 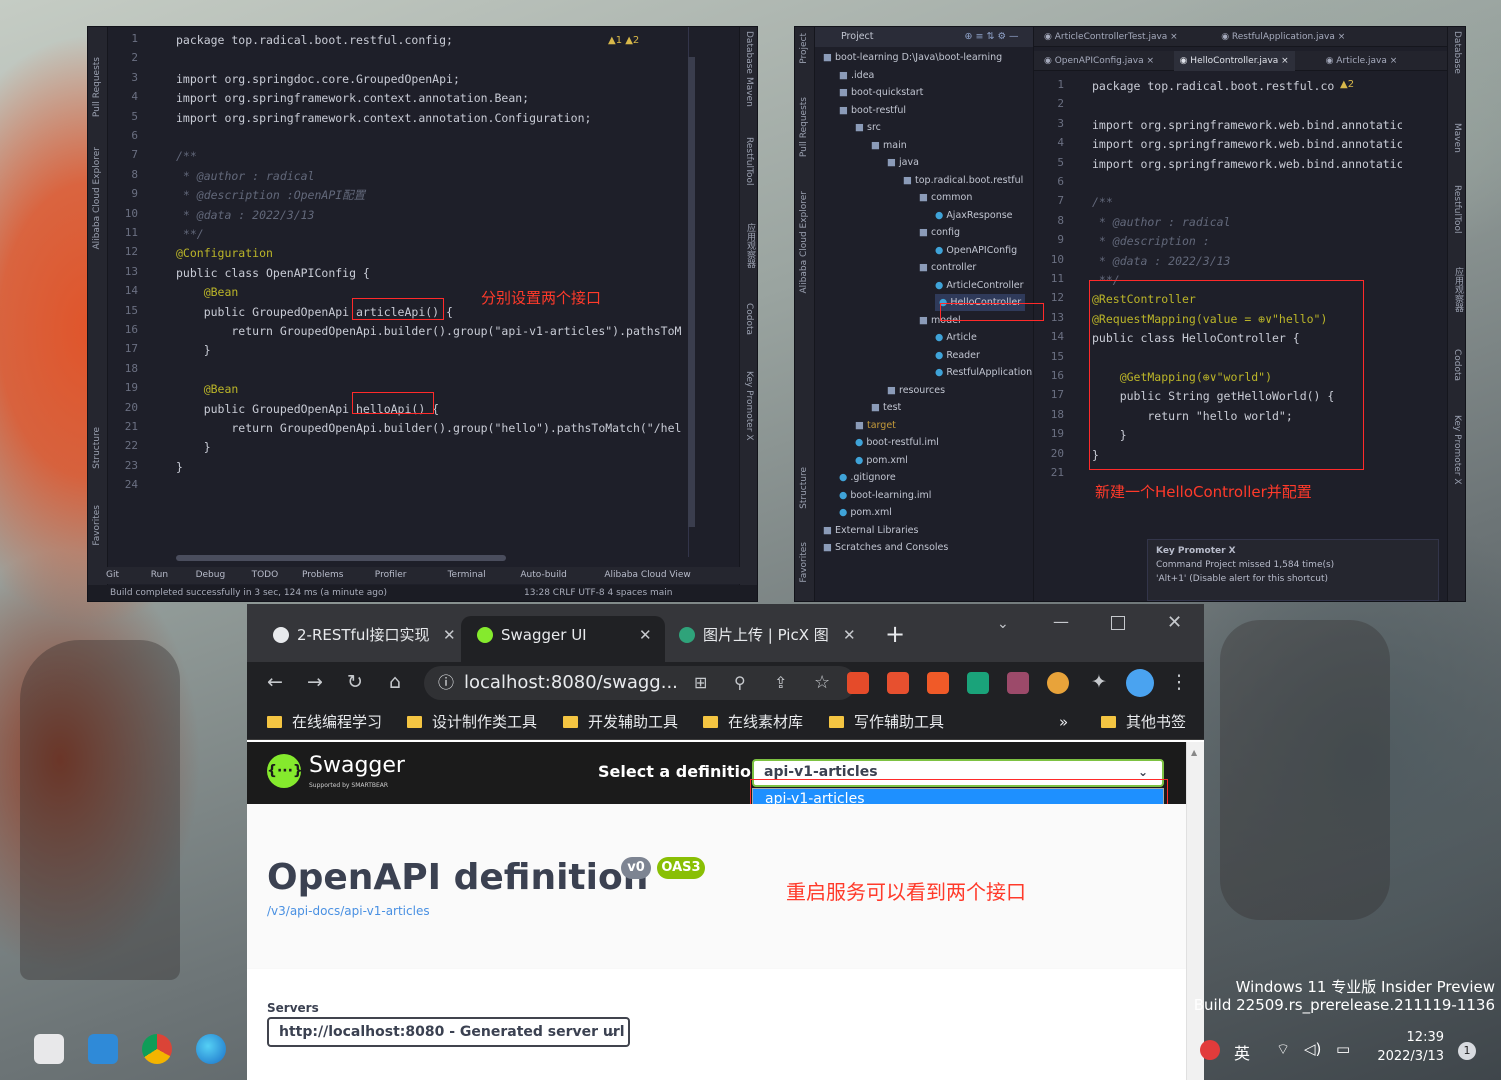 I want to click on tree-item: ■ boot-quickstart, so click(x=881, y=92).